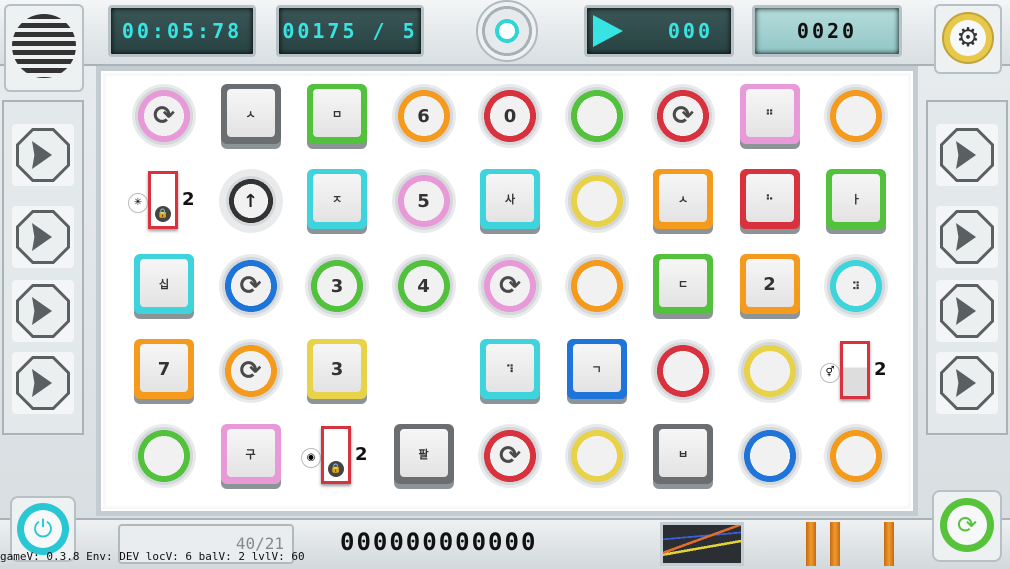 Image resolution: width=1010 pixels, height=569 pixels. I want to click on circle-tile-red: 0, so click(510, 116).